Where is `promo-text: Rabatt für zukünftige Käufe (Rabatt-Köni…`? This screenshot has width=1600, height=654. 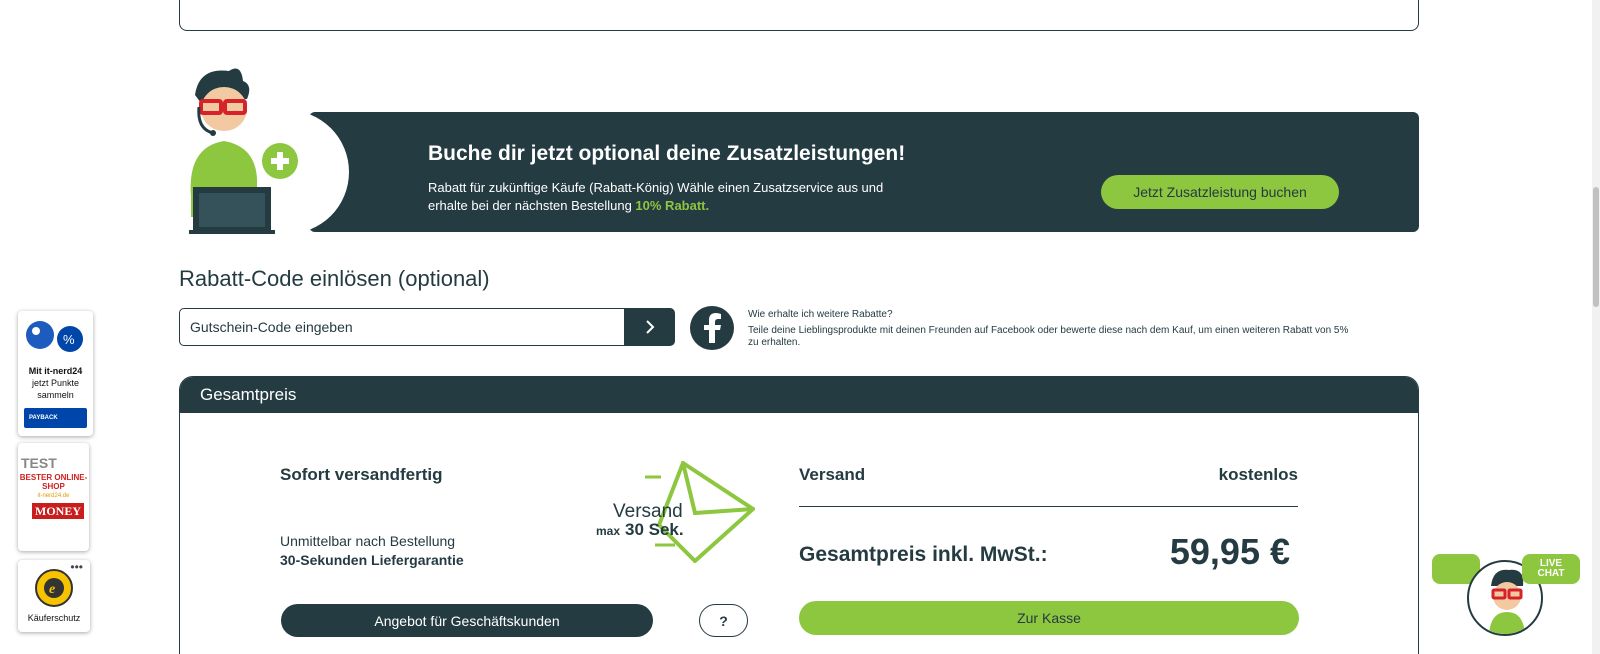 promo-text: Rabatt für zukünftige Käufe (Rabatt-Köni… is located at coordinates (658, 197).